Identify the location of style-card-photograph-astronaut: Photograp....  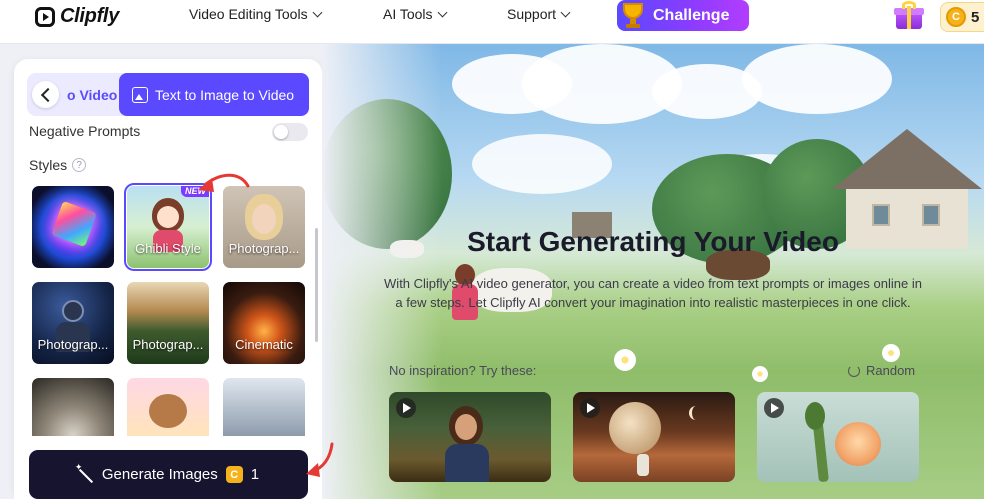
(73, 323).